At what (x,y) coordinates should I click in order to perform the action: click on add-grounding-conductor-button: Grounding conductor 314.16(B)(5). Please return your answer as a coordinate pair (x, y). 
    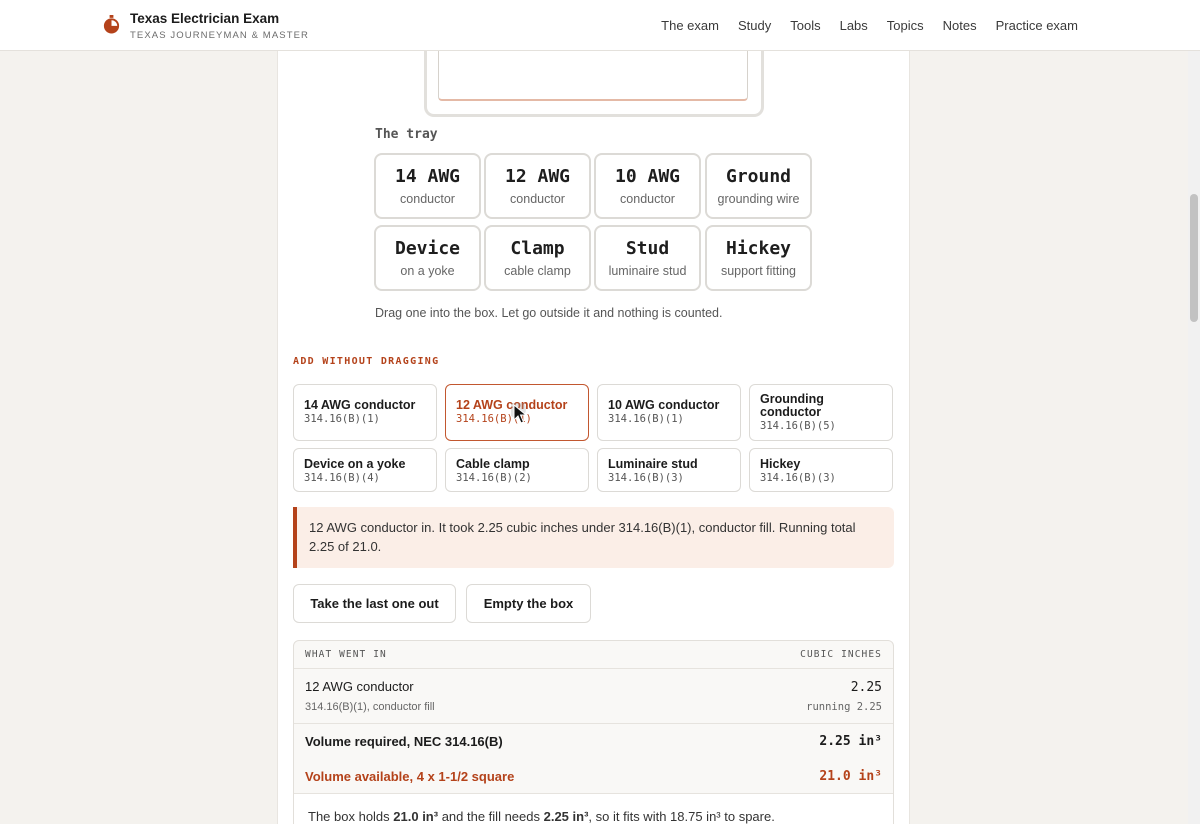
    Looking at the image, I should click on (821, 412).